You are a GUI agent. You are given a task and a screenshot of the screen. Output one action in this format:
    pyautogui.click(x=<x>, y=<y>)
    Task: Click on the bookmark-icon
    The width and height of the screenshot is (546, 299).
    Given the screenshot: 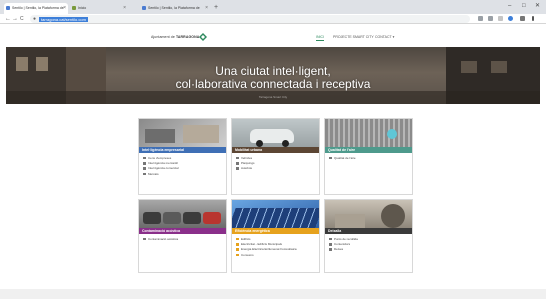 What is the action you would take?
    pyautogui.click(x=522, y=18)
    